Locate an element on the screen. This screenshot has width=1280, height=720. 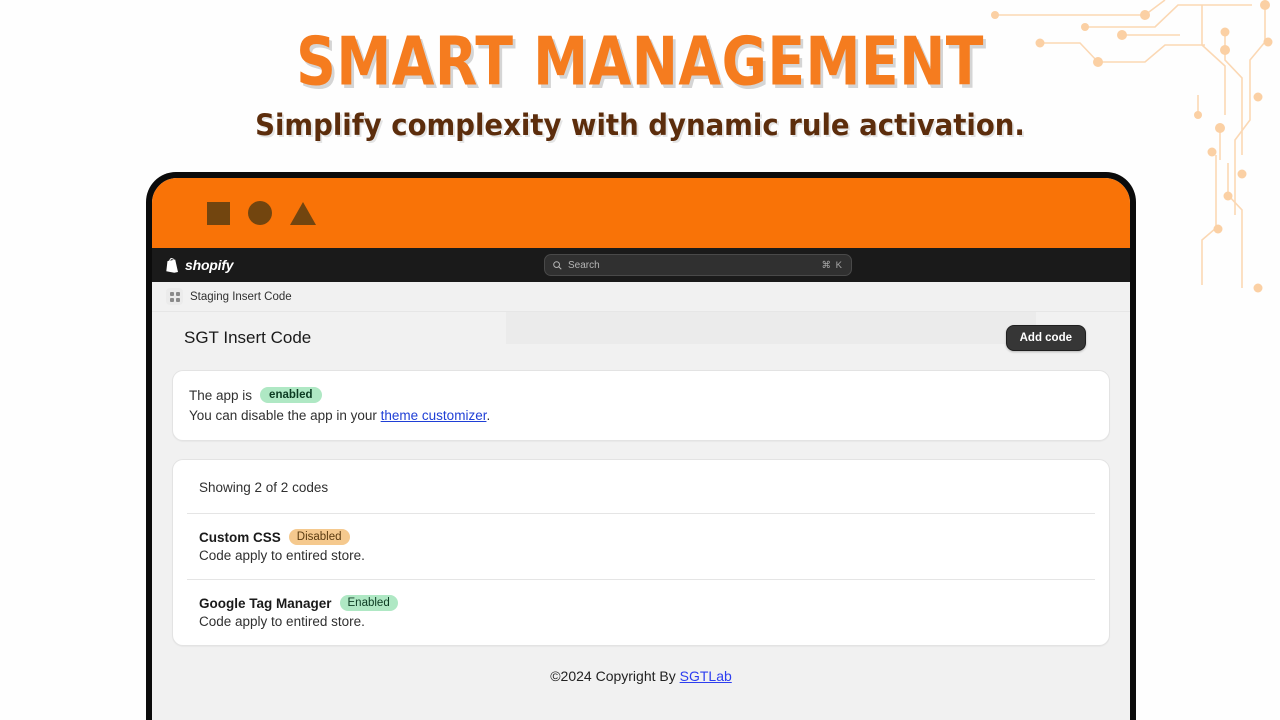
status-badge: Enabled is located at coordinates (368, 603).